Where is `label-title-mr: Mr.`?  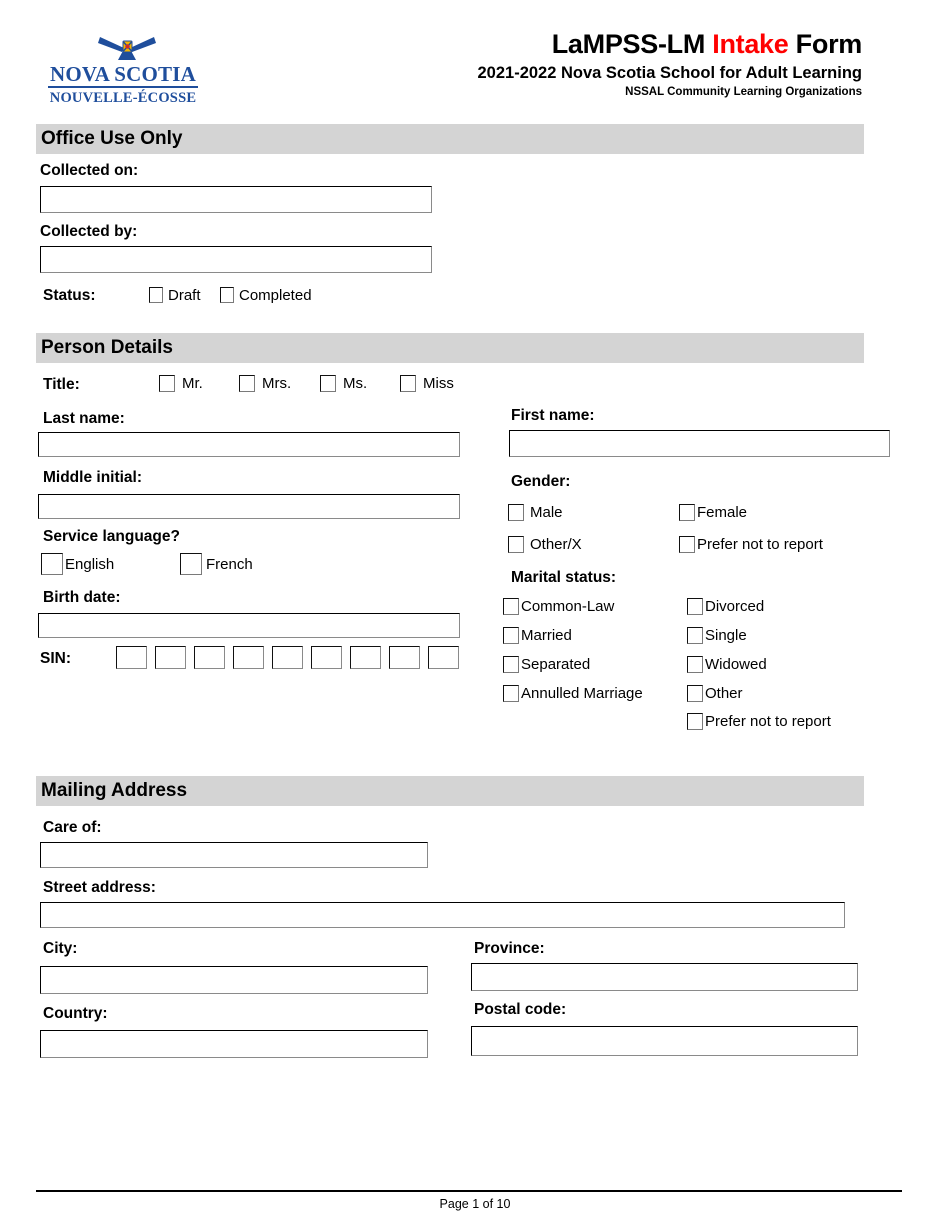
label-title-mr: Mr. is located at coordinates (192, 383).